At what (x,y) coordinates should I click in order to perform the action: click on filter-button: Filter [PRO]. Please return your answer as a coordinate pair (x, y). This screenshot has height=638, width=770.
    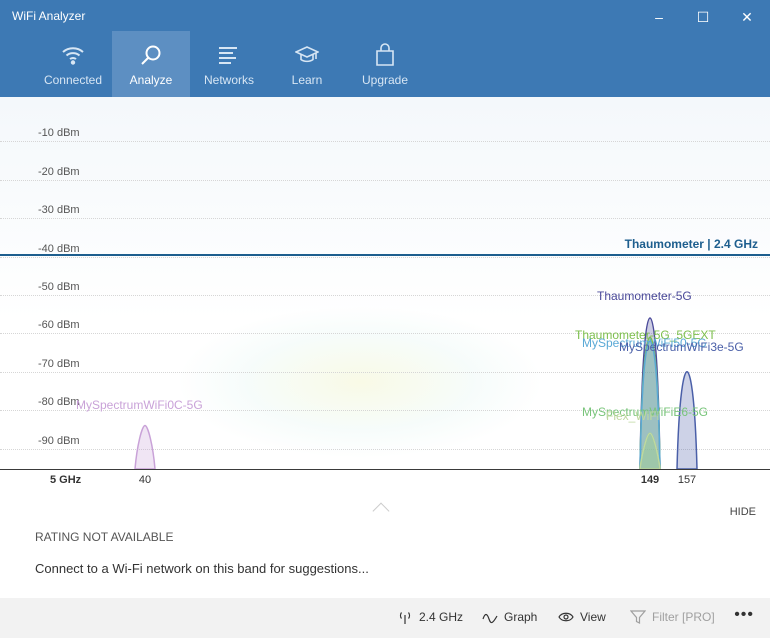
    Looking at the image, I should click on (672, 617).